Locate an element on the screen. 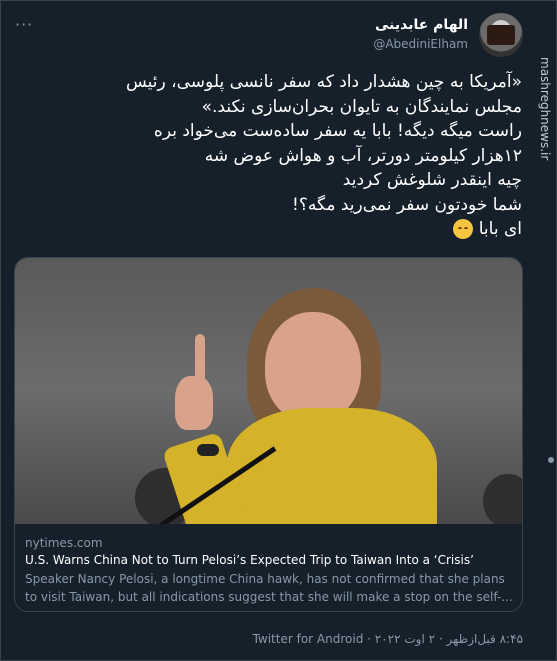  face-shape is located at coordinates (313, 367).